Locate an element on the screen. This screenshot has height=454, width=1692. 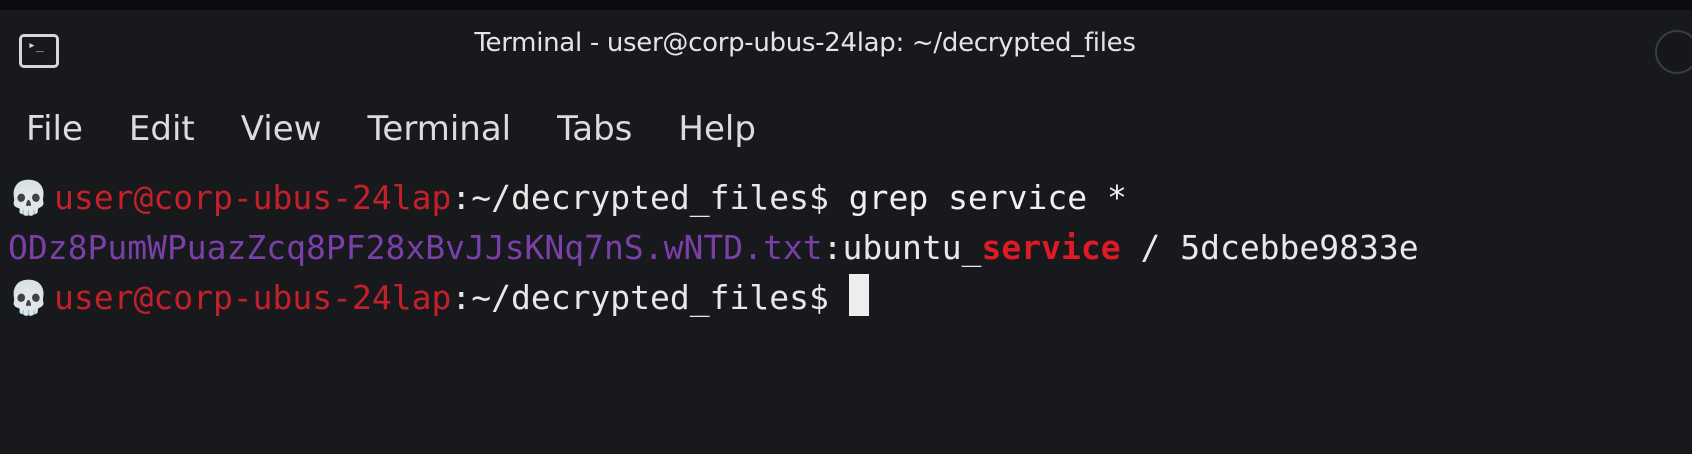
window-control-button is located at coordinates (1673, 52).